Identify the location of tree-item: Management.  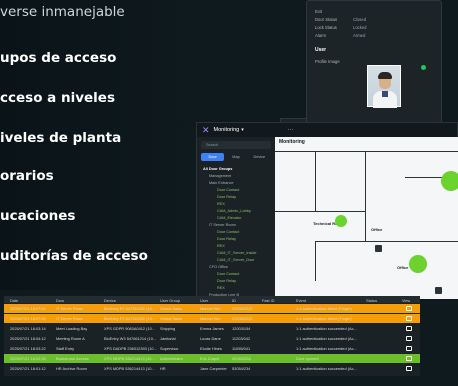
(220, 176).